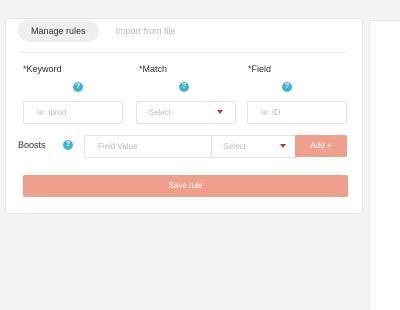  I want to click on match-help-icon: ?, so click(184, 87).